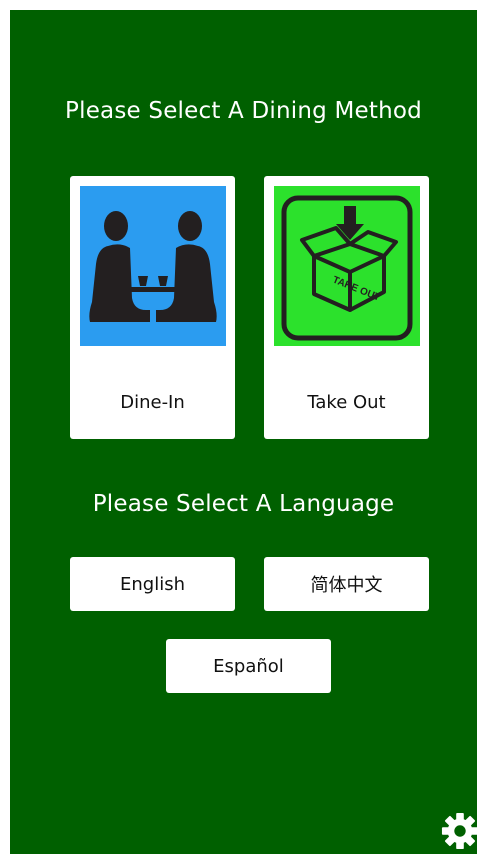 The width and height of the screenshot is (477, 854). I want to click on language-english-button: English, so click(152, 584).